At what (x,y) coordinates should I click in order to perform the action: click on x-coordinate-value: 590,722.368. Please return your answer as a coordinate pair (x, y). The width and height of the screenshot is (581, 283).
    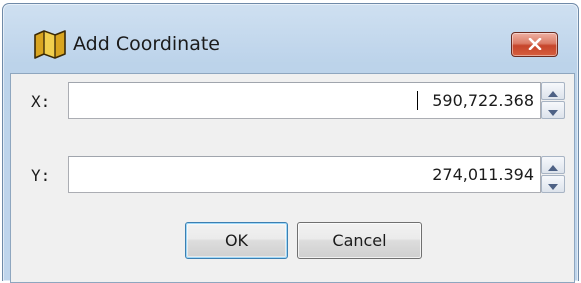
    Looking at the image, I should click on (483, 100).